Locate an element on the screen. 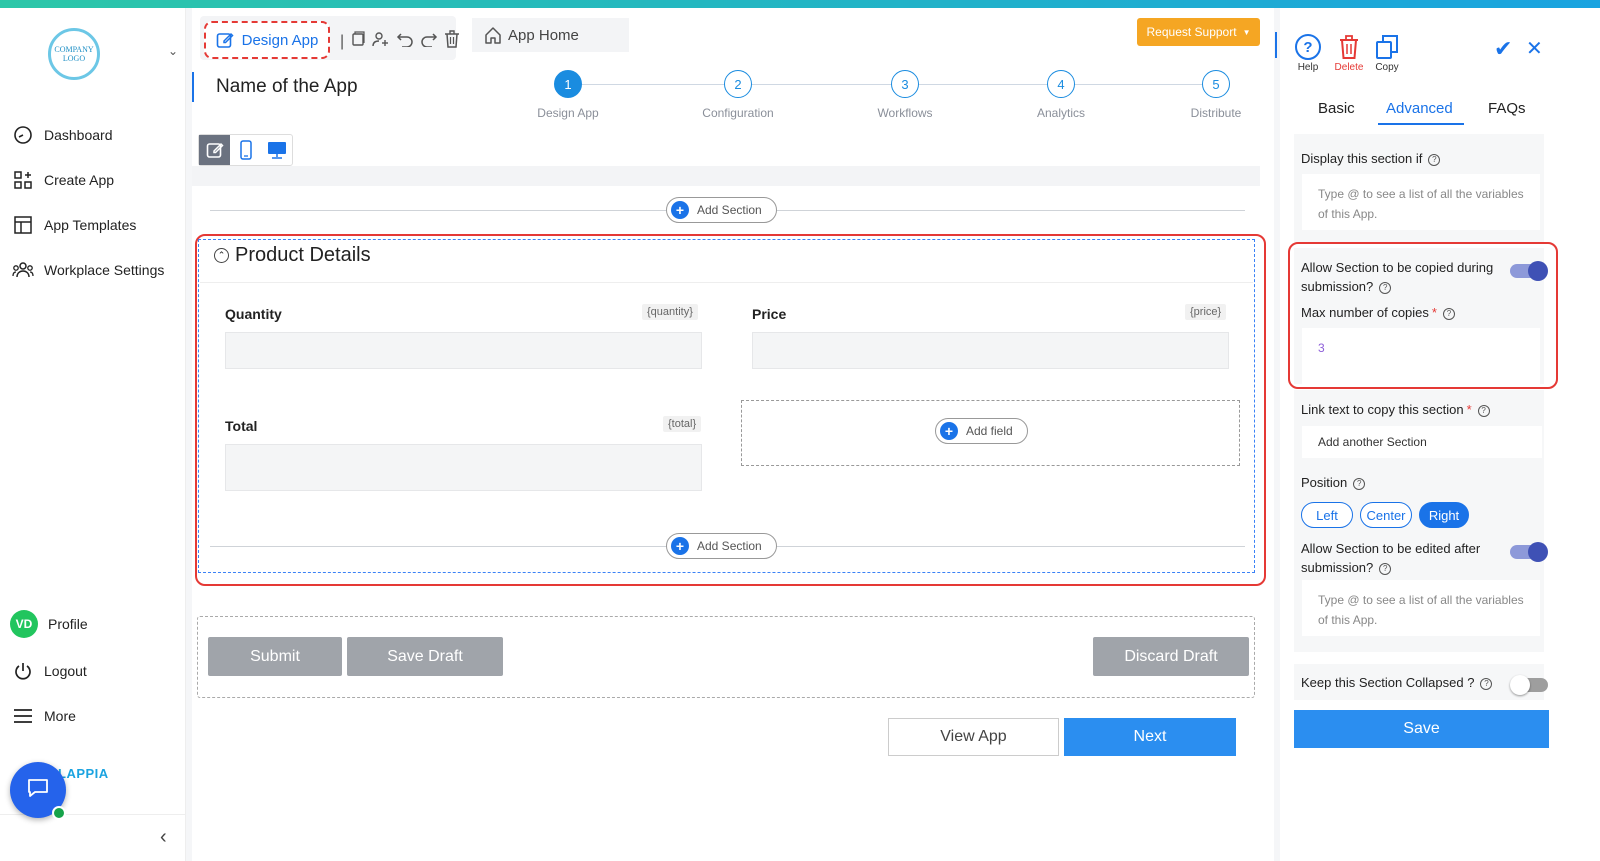 This screenshot has height=861, width=1600. next-label: Next is located at coordinates (1150, 736).